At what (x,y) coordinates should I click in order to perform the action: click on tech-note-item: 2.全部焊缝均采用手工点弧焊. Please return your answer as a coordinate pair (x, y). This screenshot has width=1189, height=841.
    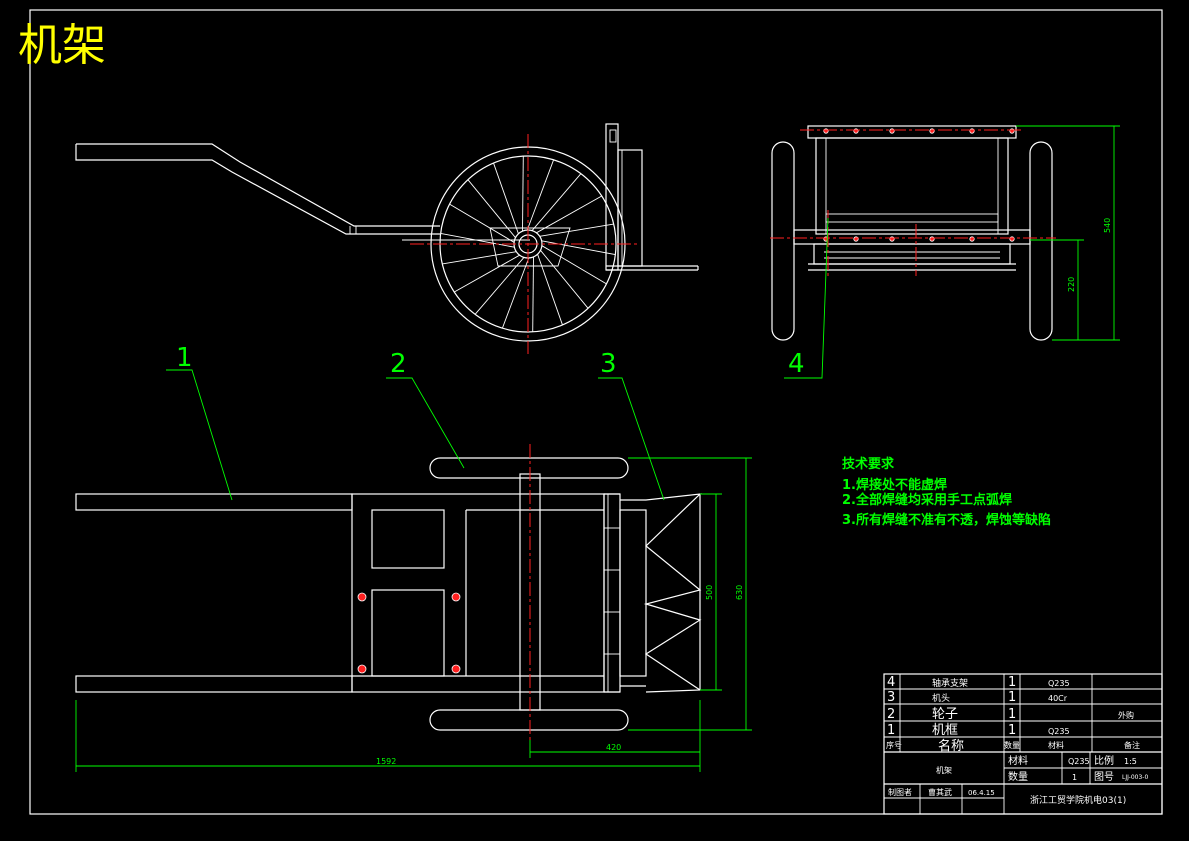
    Looking at the image, I should click on (927, 500).